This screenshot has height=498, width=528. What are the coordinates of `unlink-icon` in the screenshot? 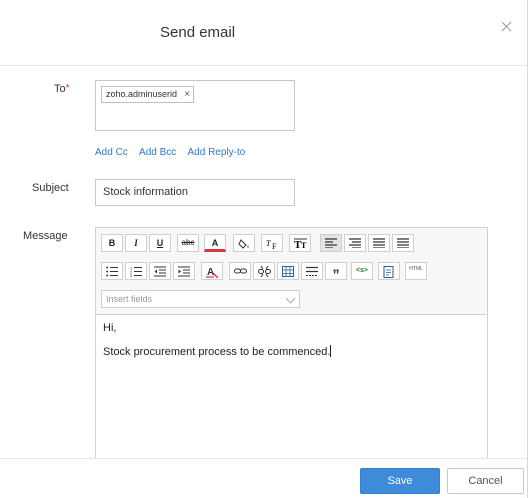 It's located at (264, 271).